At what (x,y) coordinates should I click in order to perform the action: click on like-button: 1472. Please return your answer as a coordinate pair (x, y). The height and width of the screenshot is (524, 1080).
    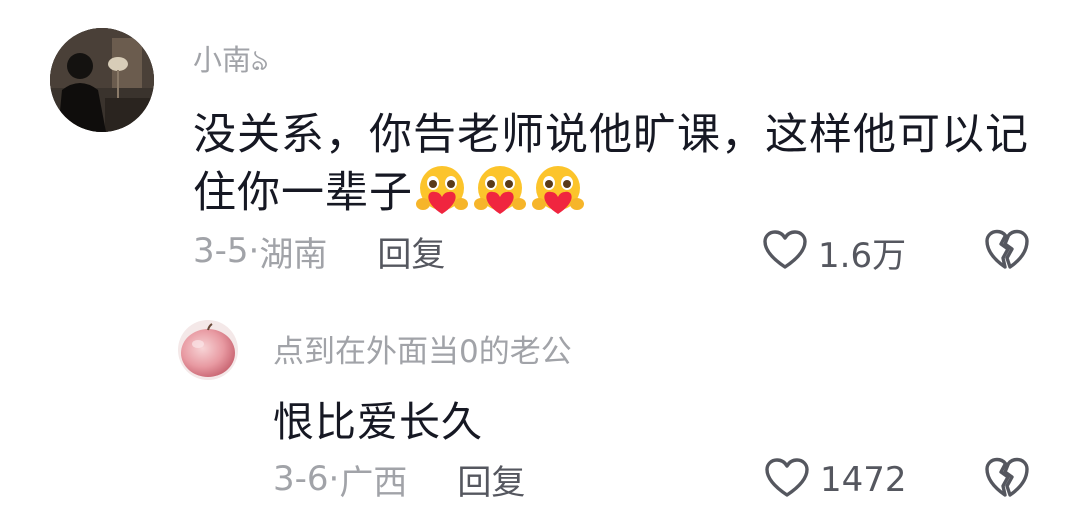
    Looking at the image, I should click on (835, 480).